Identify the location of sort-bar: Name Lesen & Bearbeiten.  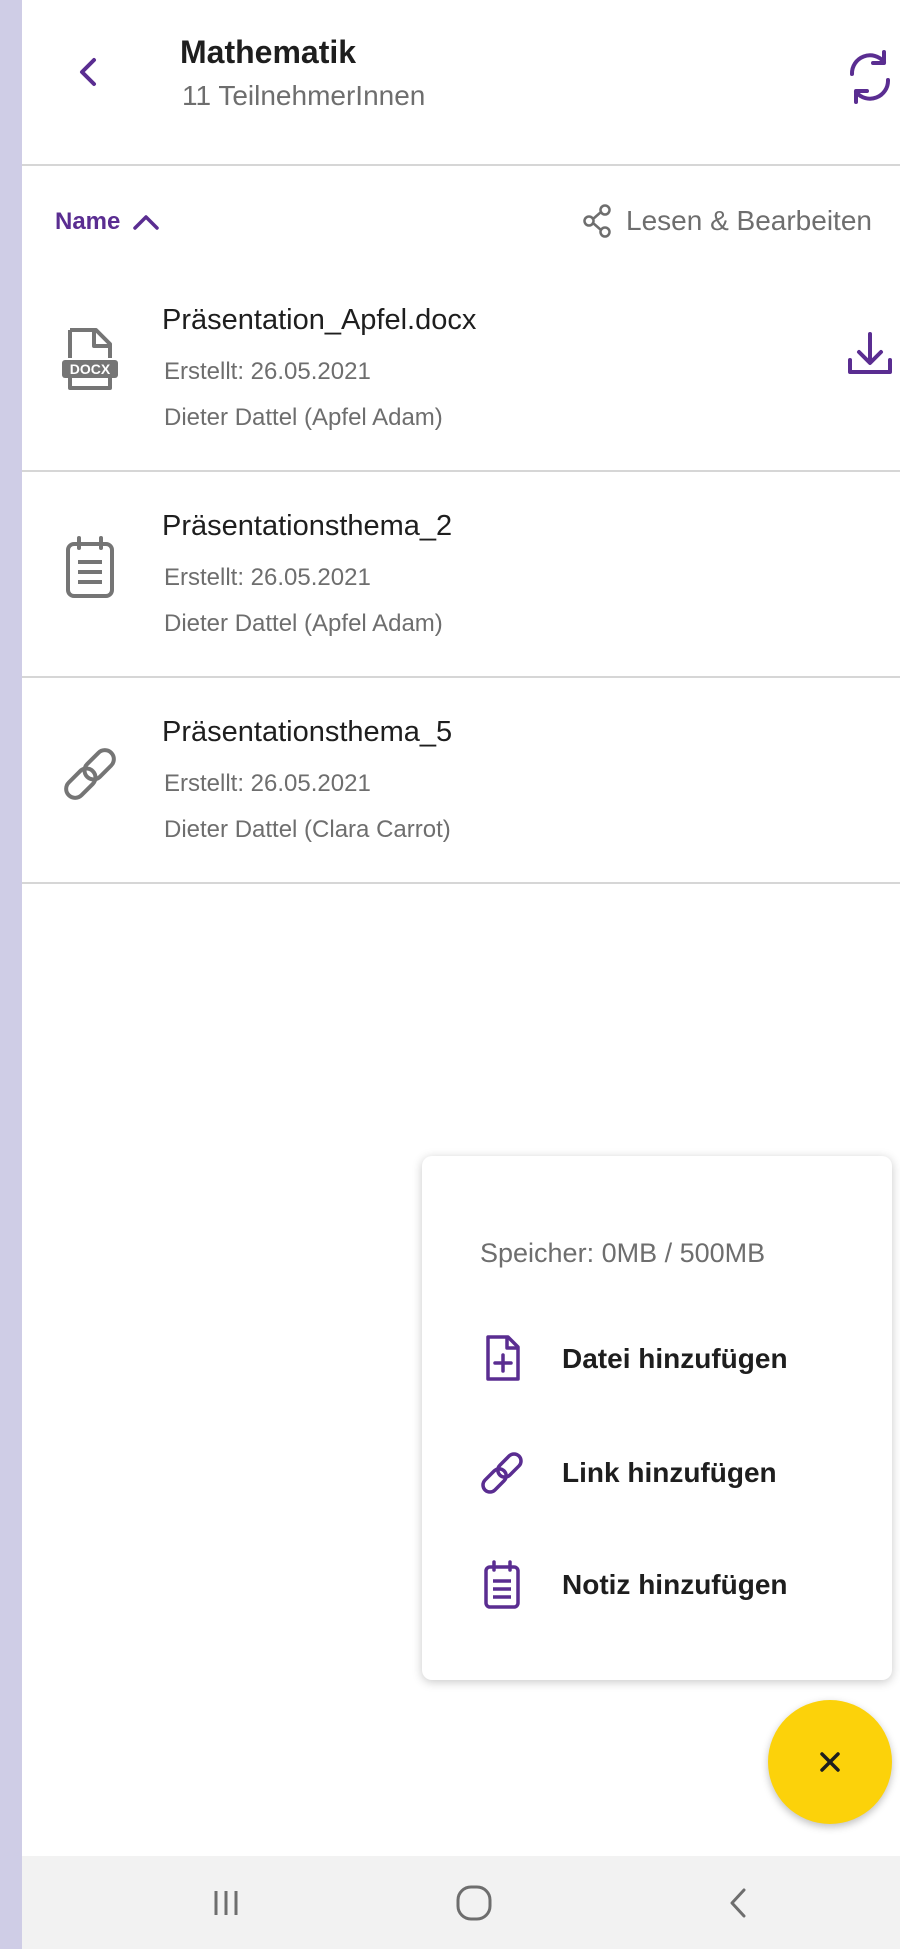
(461, 224).